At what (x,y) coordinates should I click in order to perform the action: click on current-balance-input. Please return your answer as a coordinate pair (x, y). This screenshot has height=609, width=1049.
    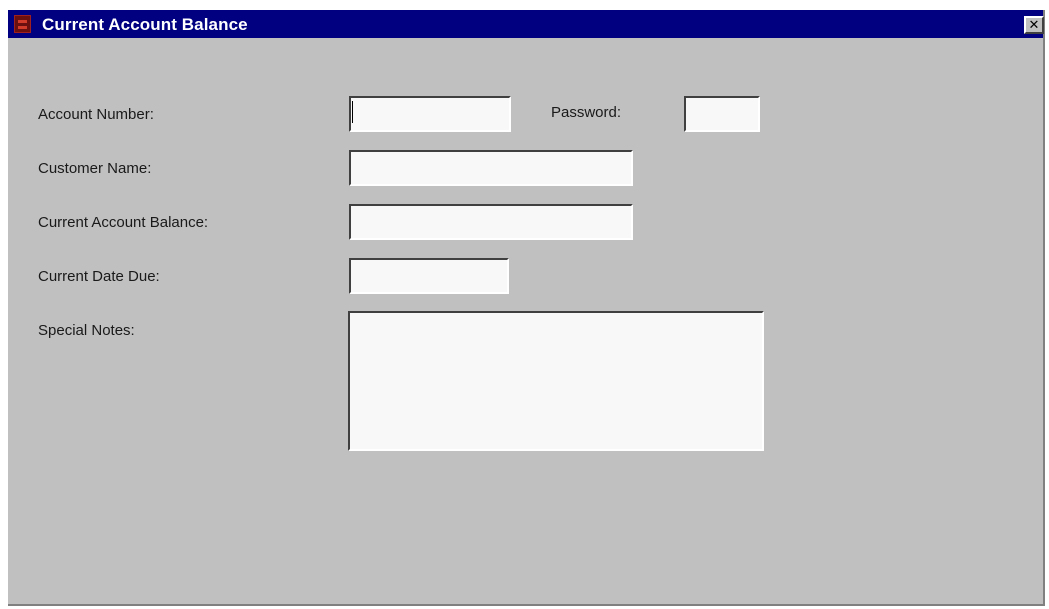
    Looking at the image, I should click on (491, 222).